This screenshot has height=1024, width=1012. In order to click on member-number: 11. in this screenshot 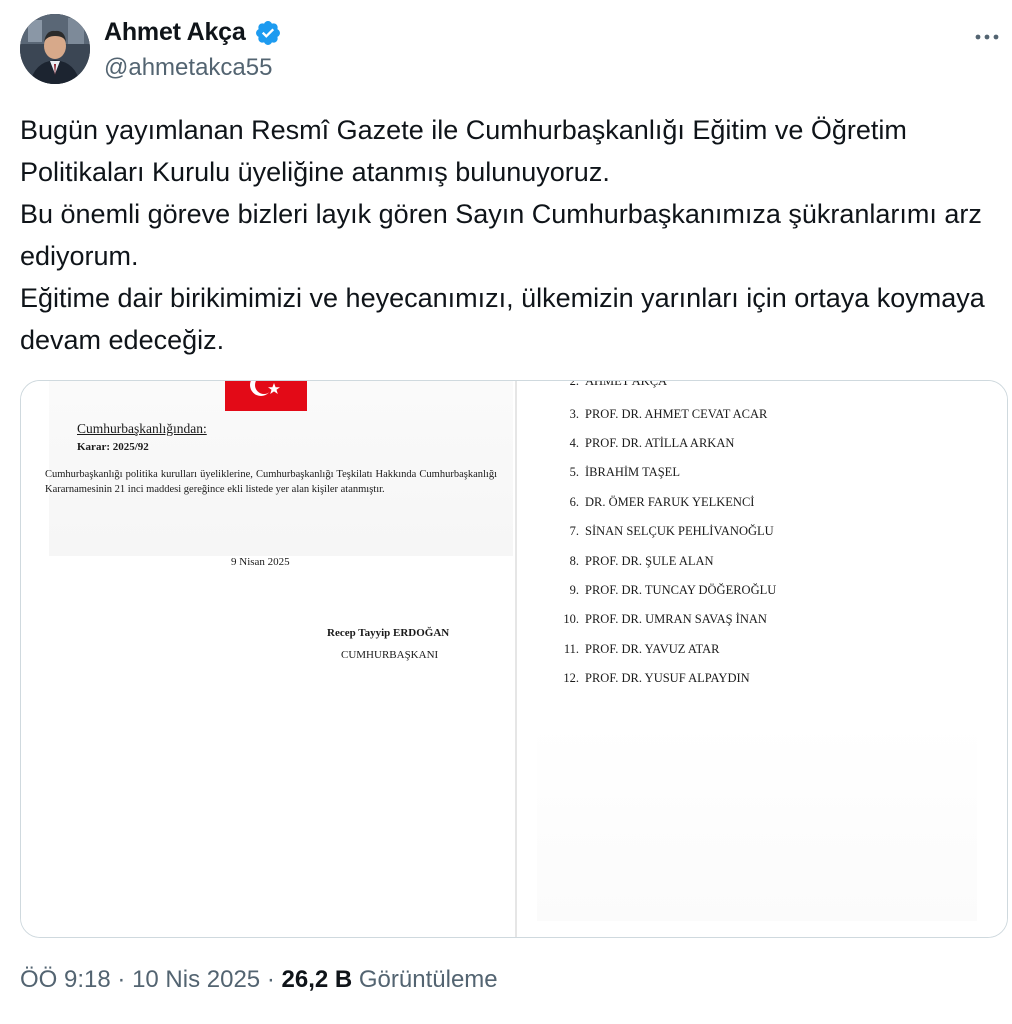, I will do `click(571, 649)`.